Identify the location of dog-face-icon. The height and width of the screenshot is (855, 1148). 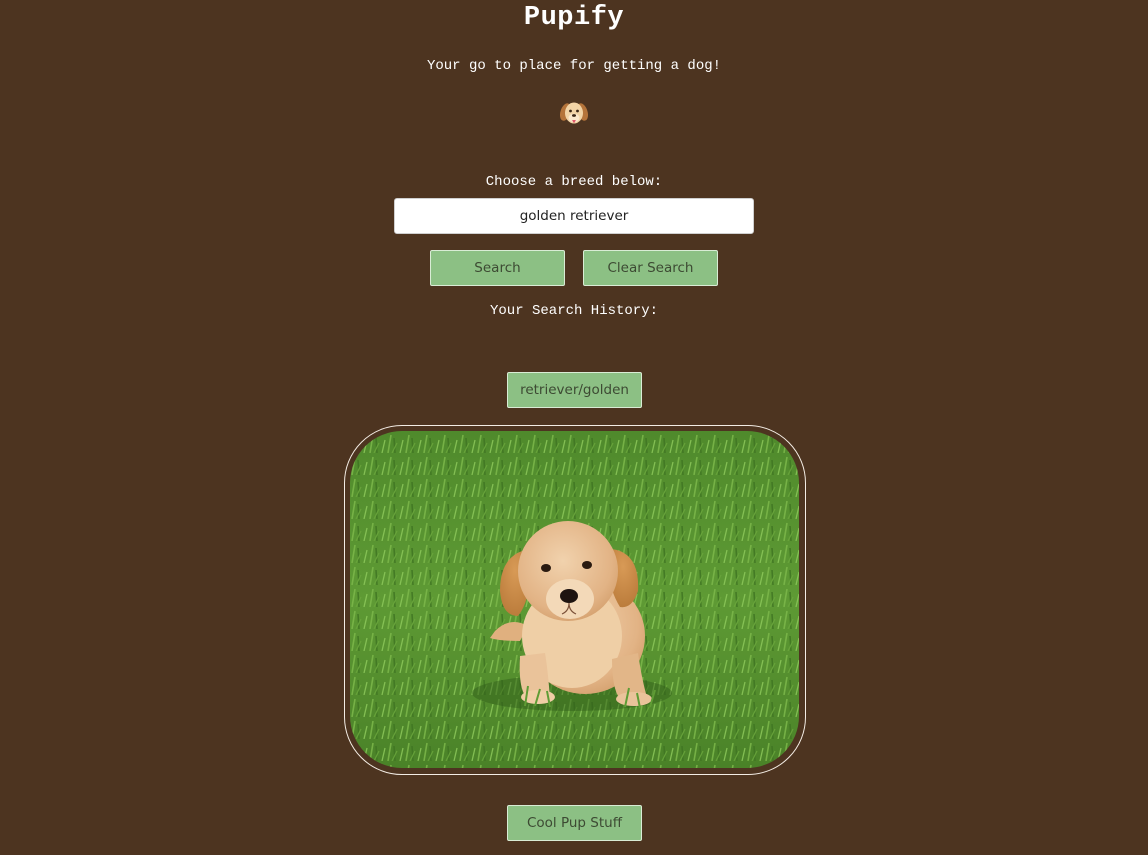
(574, 114).